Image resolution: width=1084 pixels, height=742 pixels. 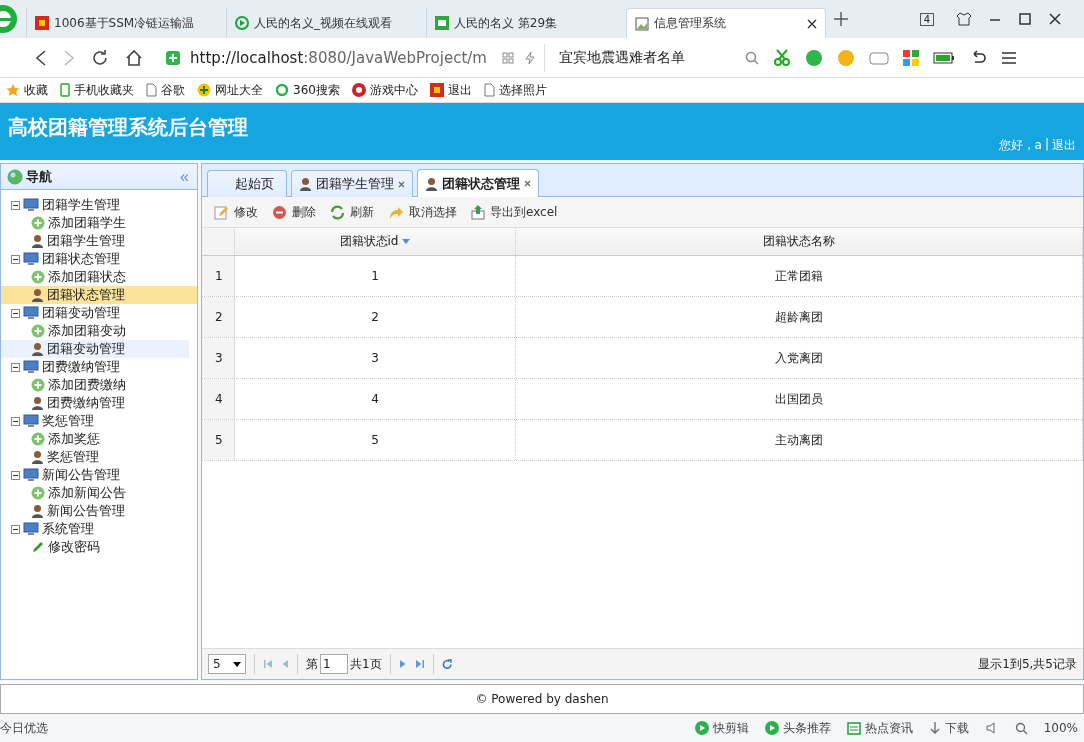 What do you see at coordinates (911, 57) in the screenshot?
I see `apps-icon` at bounding box center [911, 57].